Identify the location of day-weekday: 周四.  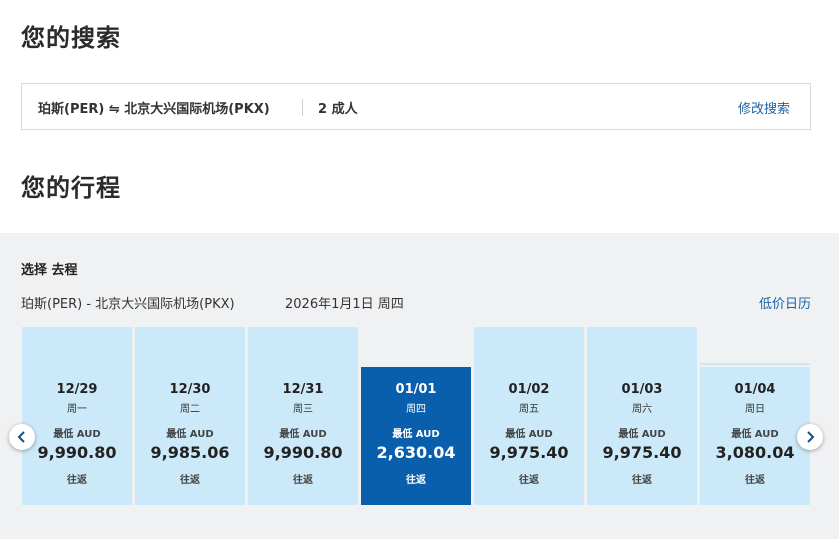
(416, 409).